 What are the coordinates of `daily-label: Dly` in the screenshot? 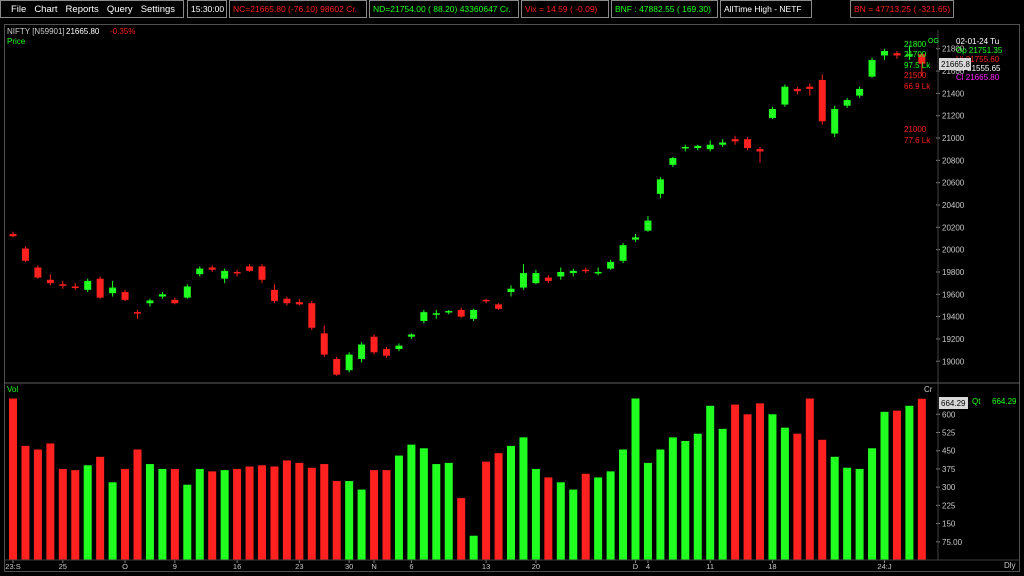 It's located at (1010, 565).